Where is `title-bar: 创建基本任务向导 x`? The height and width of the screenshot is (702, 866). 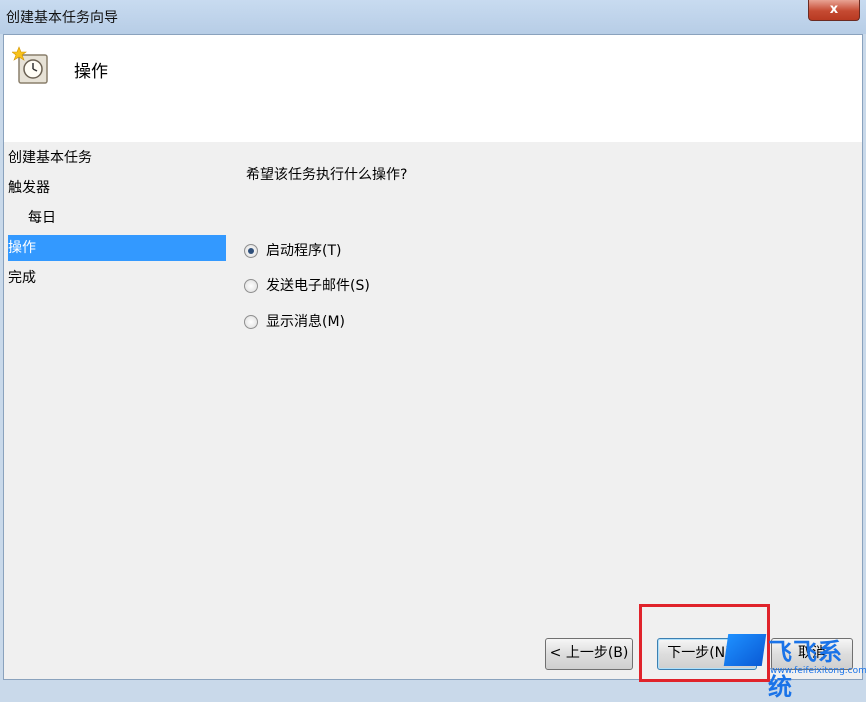 title-bar: 创建基本任务向导 x is located at coordinates (433, 17).